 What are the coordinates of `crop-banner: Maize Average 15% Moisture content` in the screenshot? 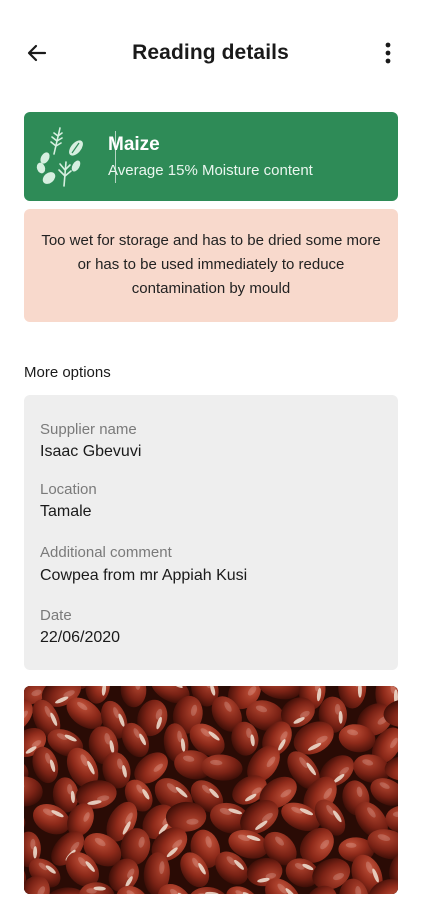 It's located at (211, 156).